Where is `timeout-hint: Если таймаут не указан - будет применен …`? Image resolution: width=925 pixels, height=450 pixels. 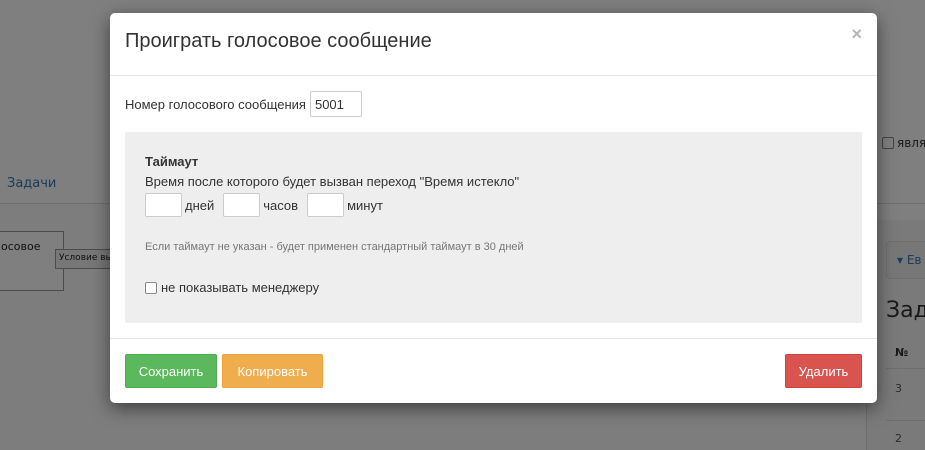 timeout-hint: Если таймаут не указан - будет применен … is located at coordinates (334, 247).